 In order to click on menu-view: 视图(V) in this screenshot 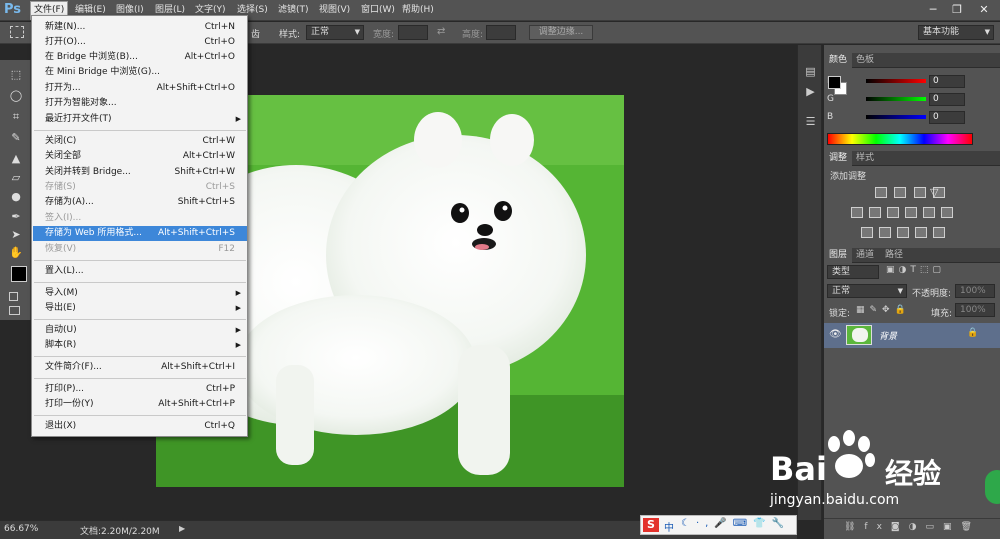, I will do `click(334, 10)`.